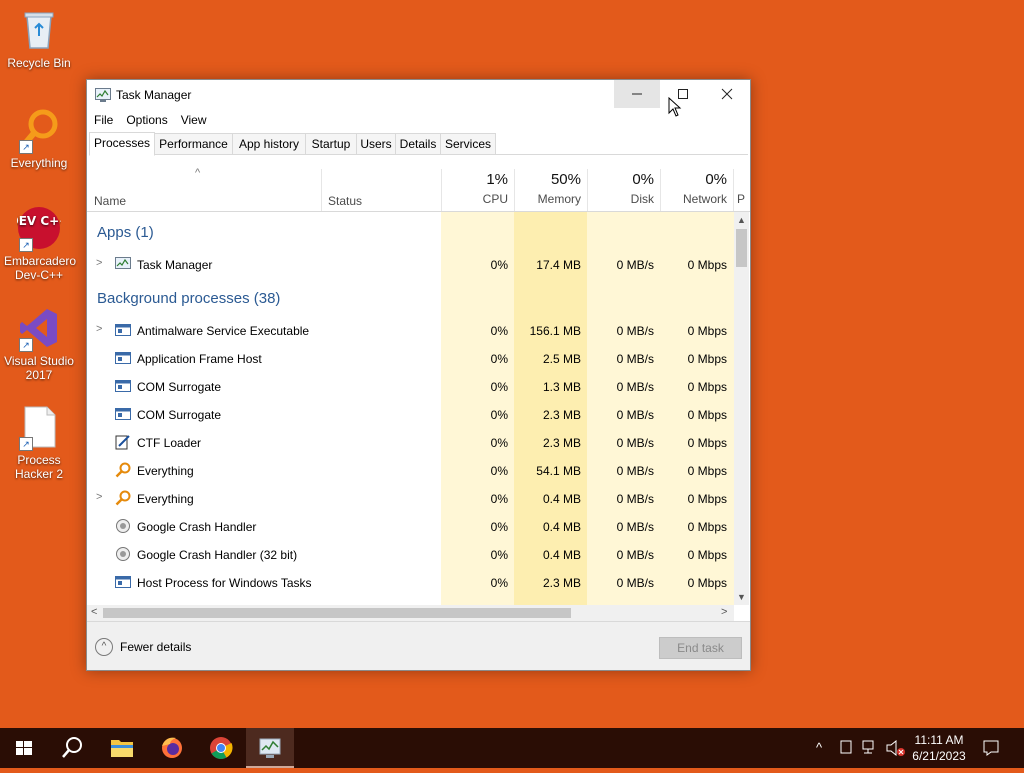 This screenshot has width=1024, height=773. I want to click on power-label-partial: P, so click(741, 199).